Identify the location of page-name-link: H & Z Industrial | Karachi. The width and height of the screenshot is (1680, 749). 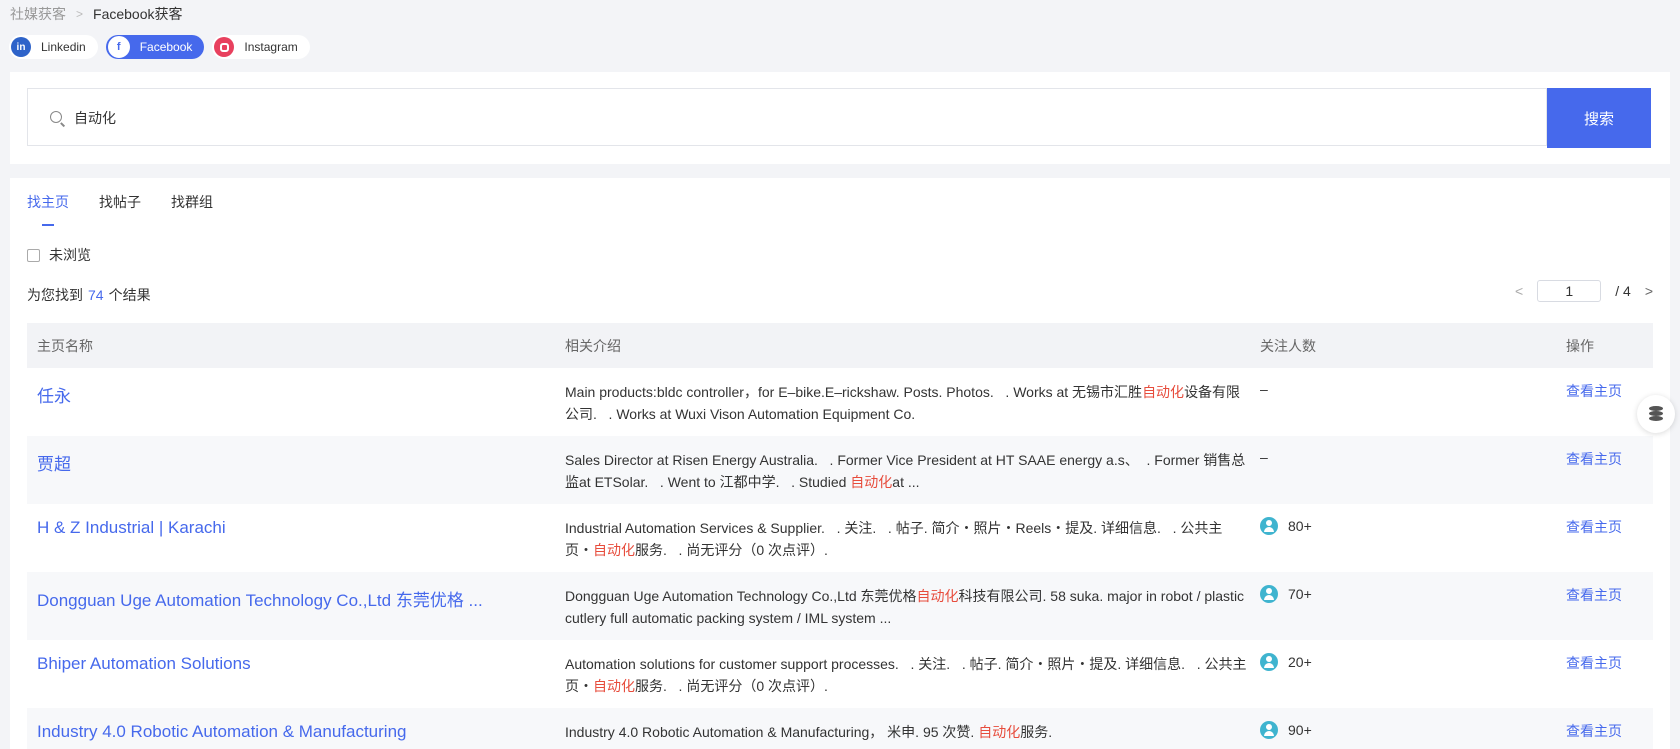
(296, 521).